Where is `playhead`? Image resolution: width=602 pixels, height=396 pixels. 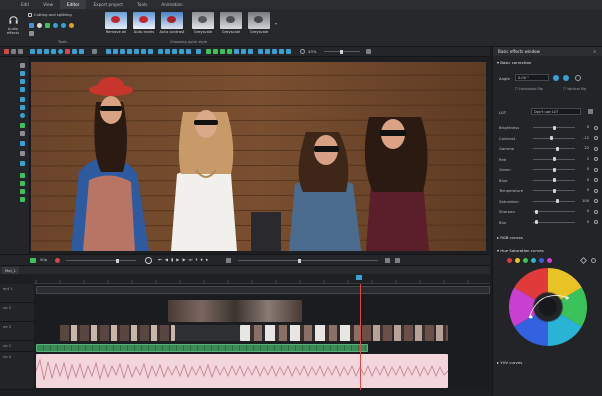 playhead is located at coordinates (360, 337).